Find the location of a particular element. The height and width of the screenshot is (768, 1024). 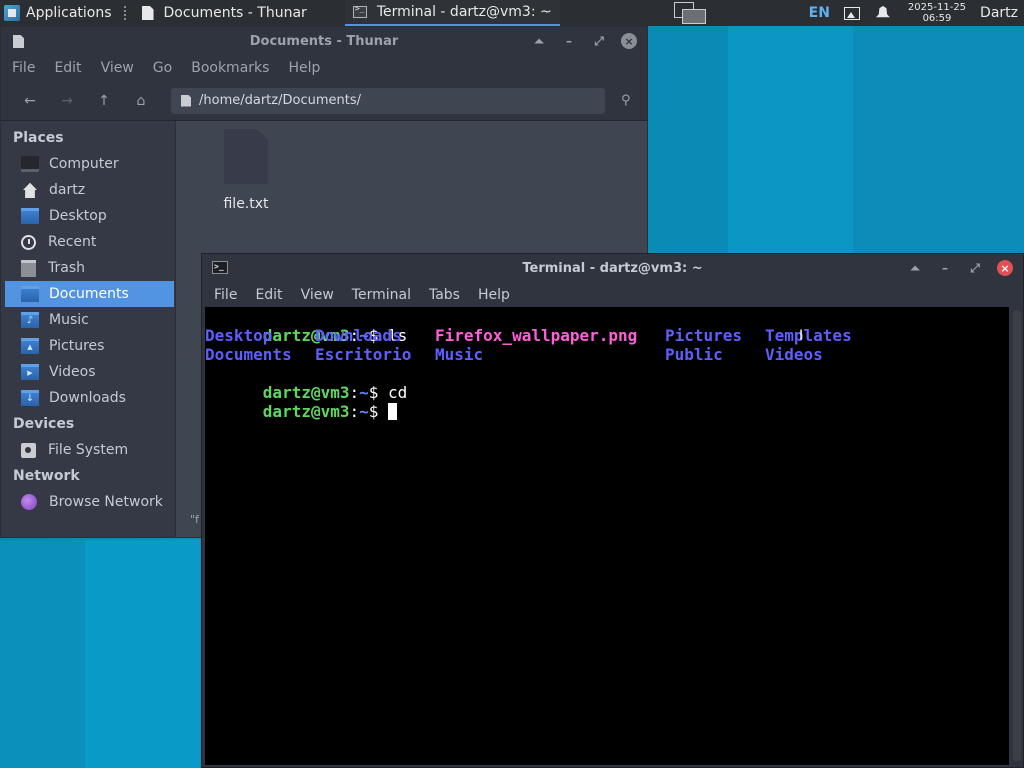

up-arrow-icon: ↑ is located at coordinates (104, 101).